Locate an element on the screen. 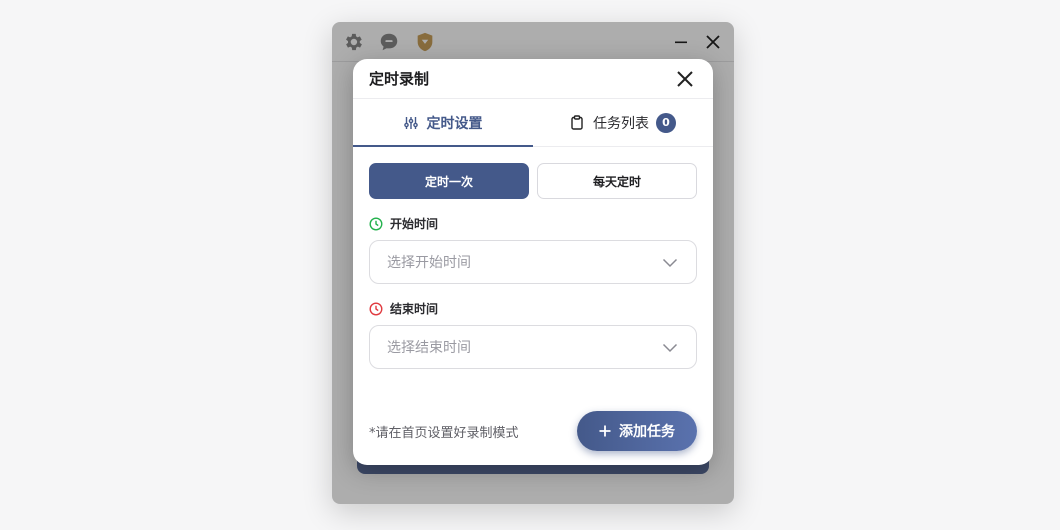 The width and height of the screenshot is (1060, 530). task-count-badge: 0 is located at coordinates (666, 122).